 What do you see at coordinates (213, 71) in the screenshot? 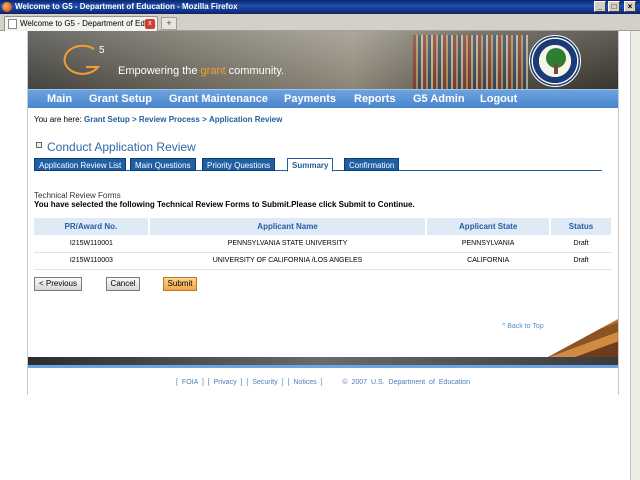
I see `tagline-highlight: grant` at bounding box center [213, 71].